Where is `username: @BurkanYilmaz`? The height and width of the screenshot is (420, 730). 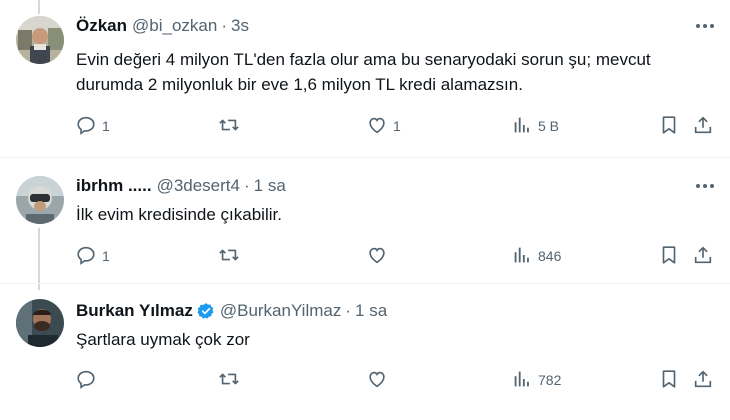 username: @BurkanYilmaz is located at coordinates (281, 311).